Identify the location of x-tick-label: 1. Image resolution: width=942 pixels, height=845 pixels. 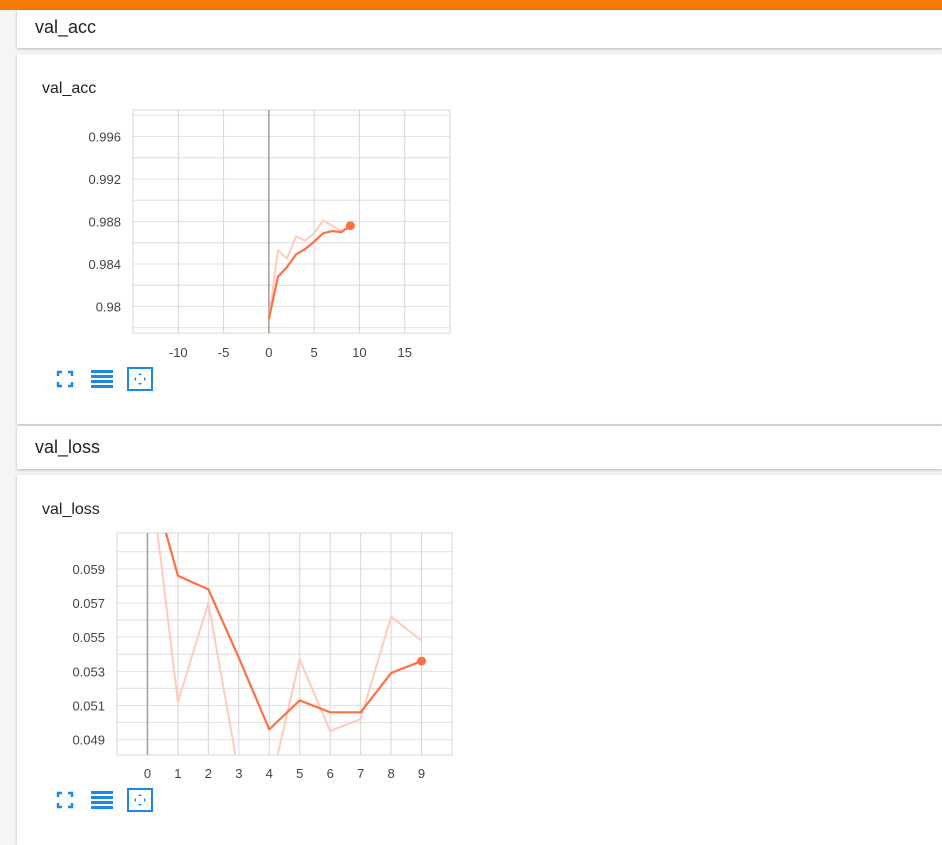
(177, 773).